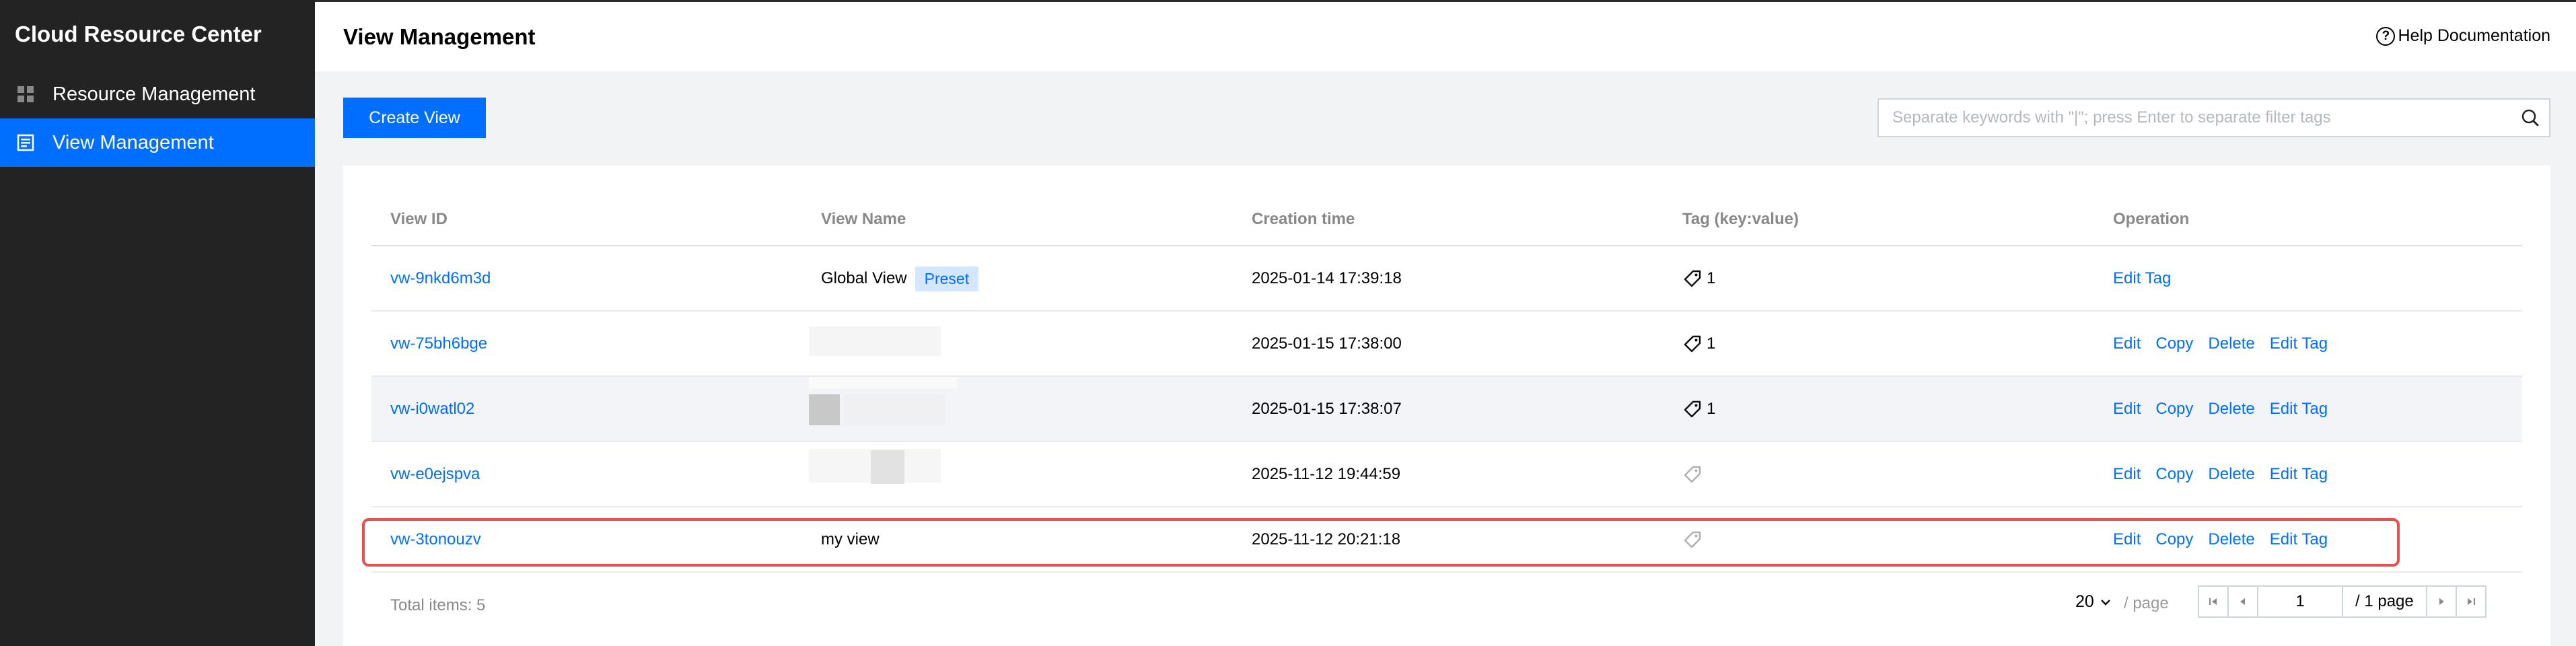 This screenshot has height=646, width=2576. I want to click on last-page-icon, so click(2471, 602).